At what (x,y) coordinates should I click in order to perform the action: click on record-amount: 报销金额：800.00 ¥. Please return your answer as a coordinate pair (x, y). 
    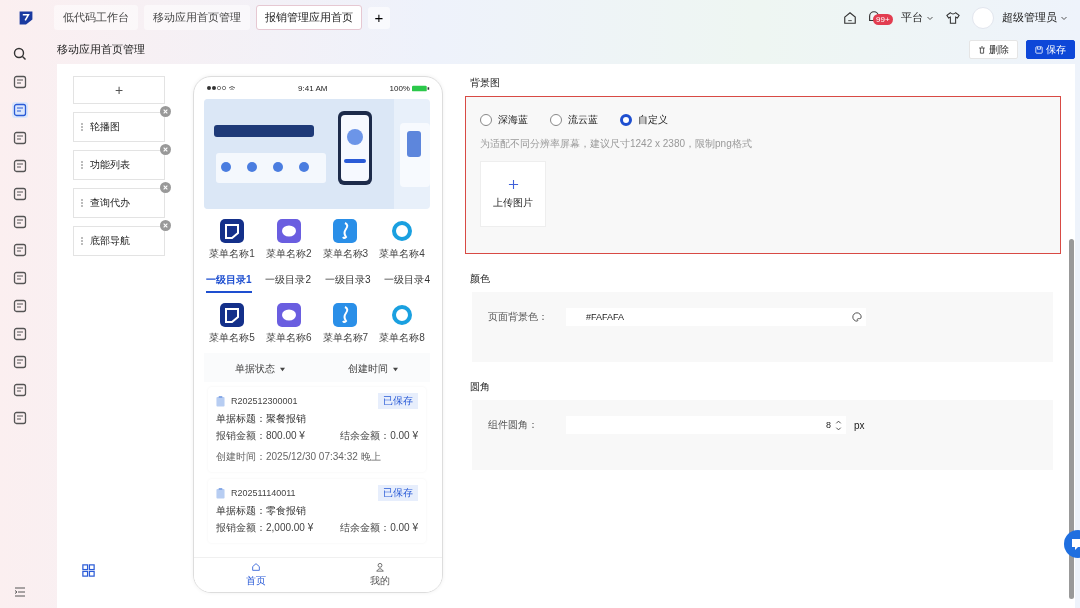
    Looking at the image, I should click on (260, 436).